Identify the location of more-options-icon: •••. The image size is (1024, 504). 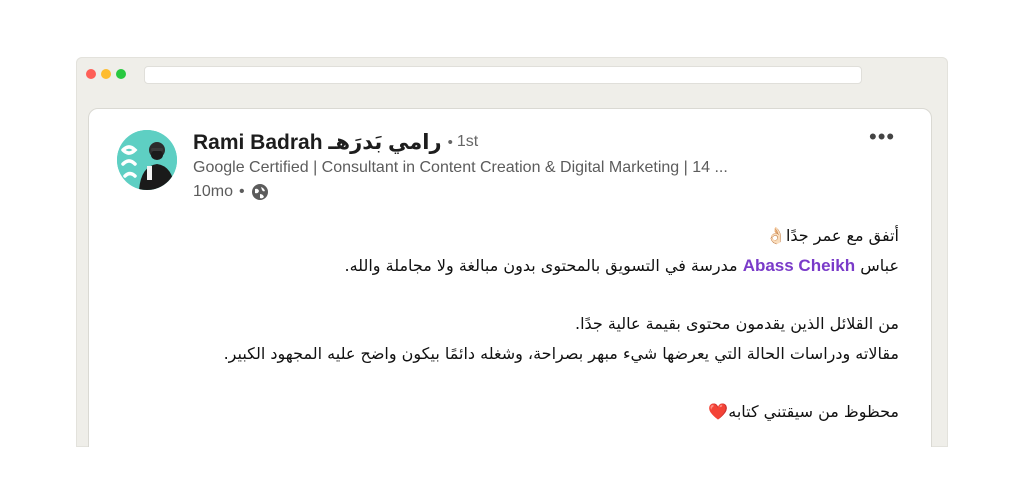
(882, 137).